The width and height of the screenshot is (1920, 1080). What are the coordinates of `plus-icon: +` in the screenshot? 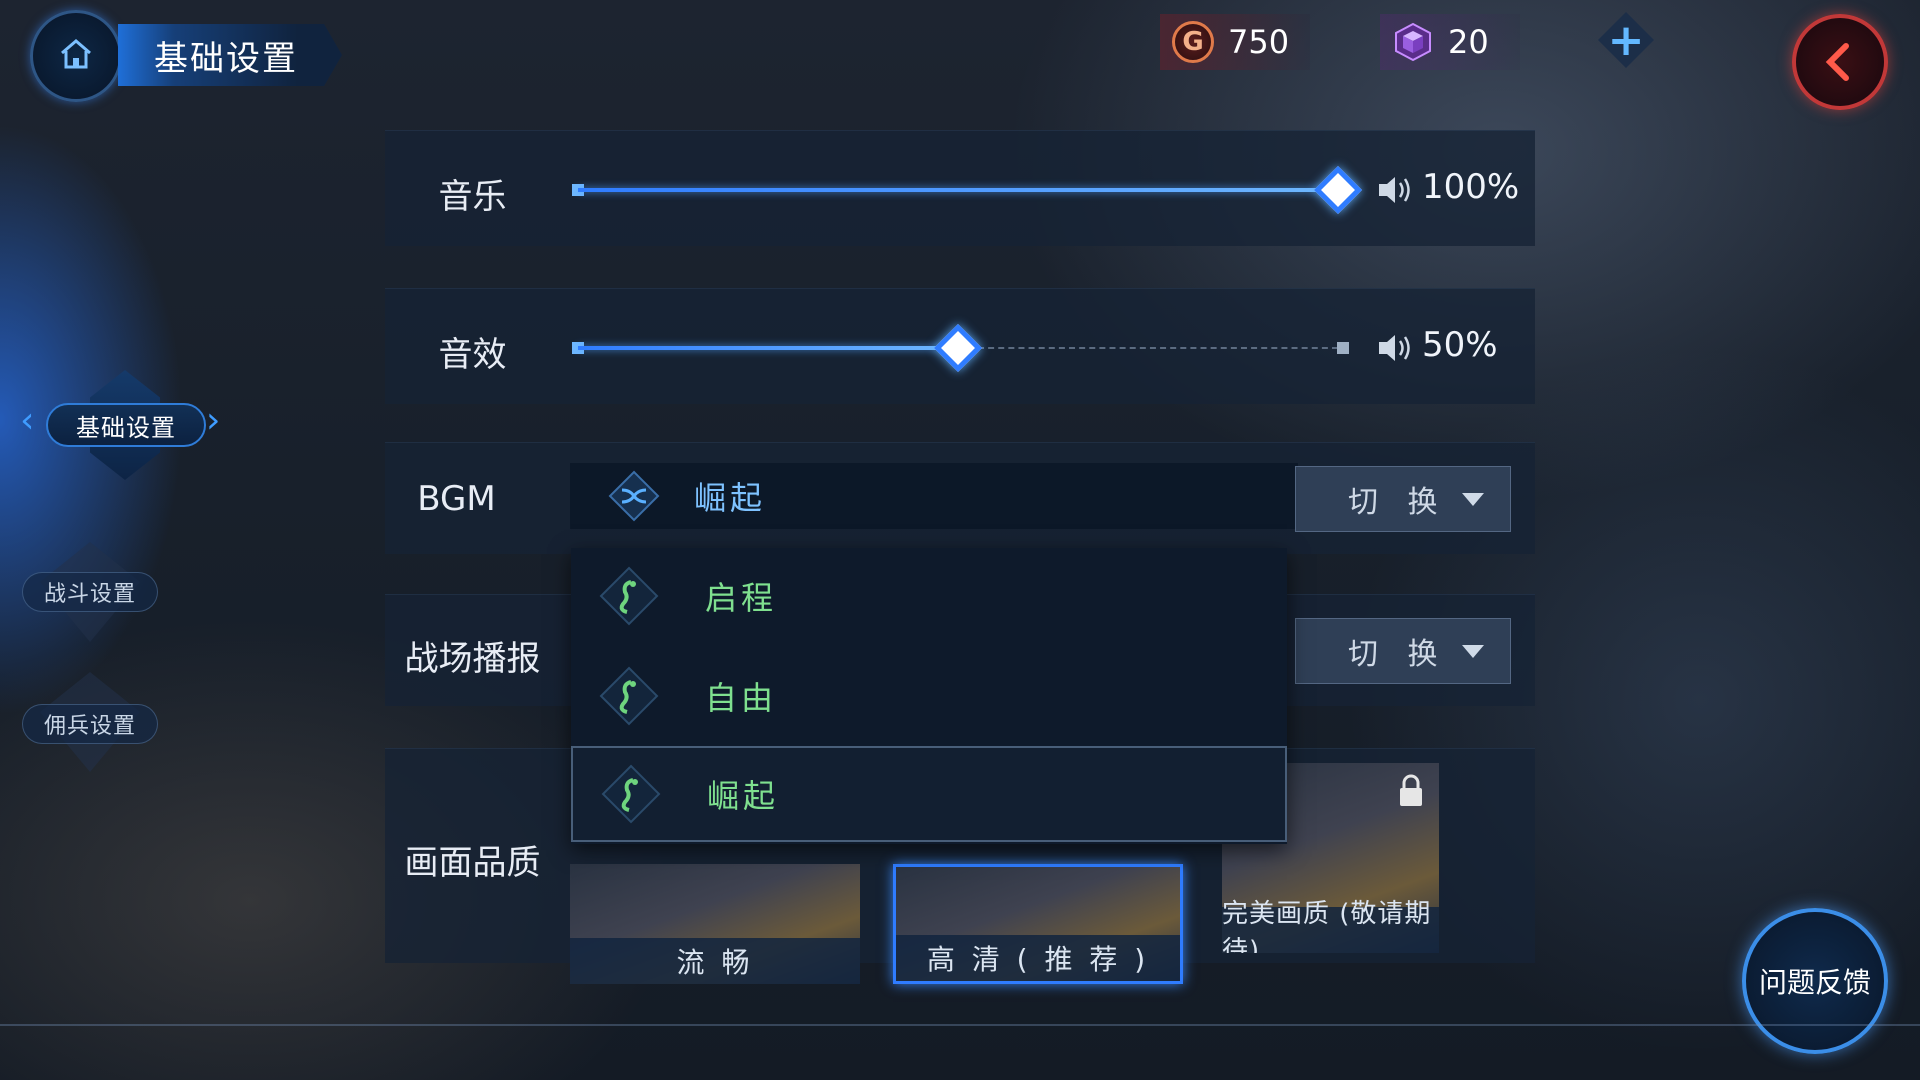 It's located at (1626, 40).